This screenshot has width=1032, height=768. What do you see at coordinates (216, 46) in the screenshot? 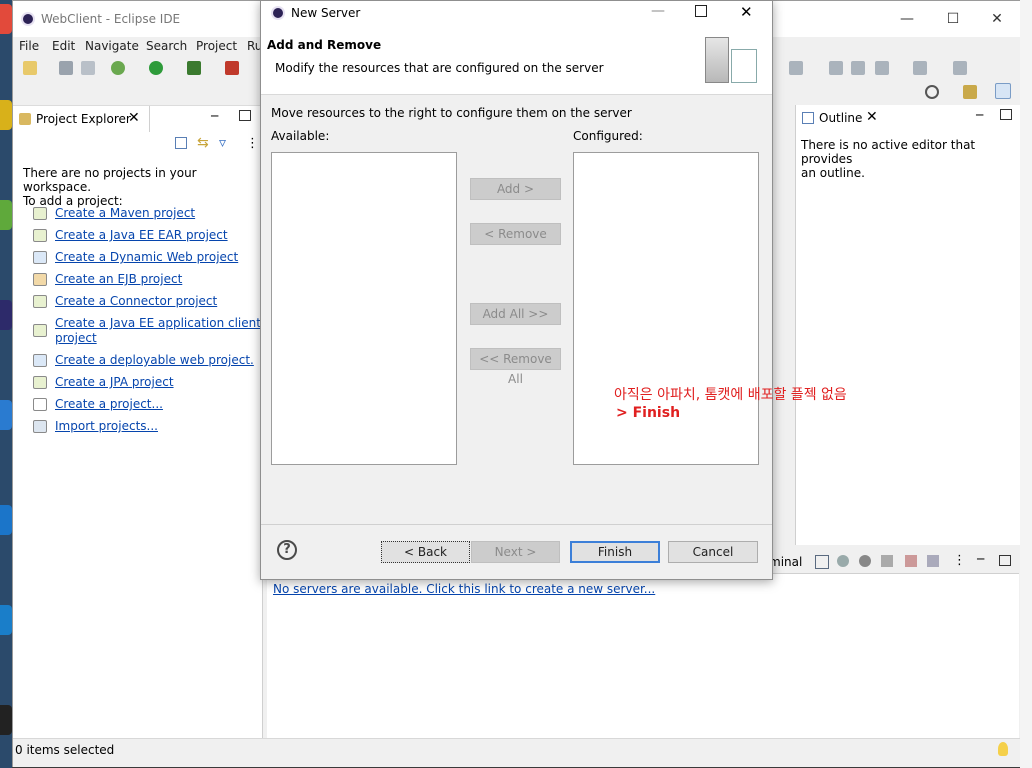
I see `menu-project: Project` at bounding box center [216, 46].